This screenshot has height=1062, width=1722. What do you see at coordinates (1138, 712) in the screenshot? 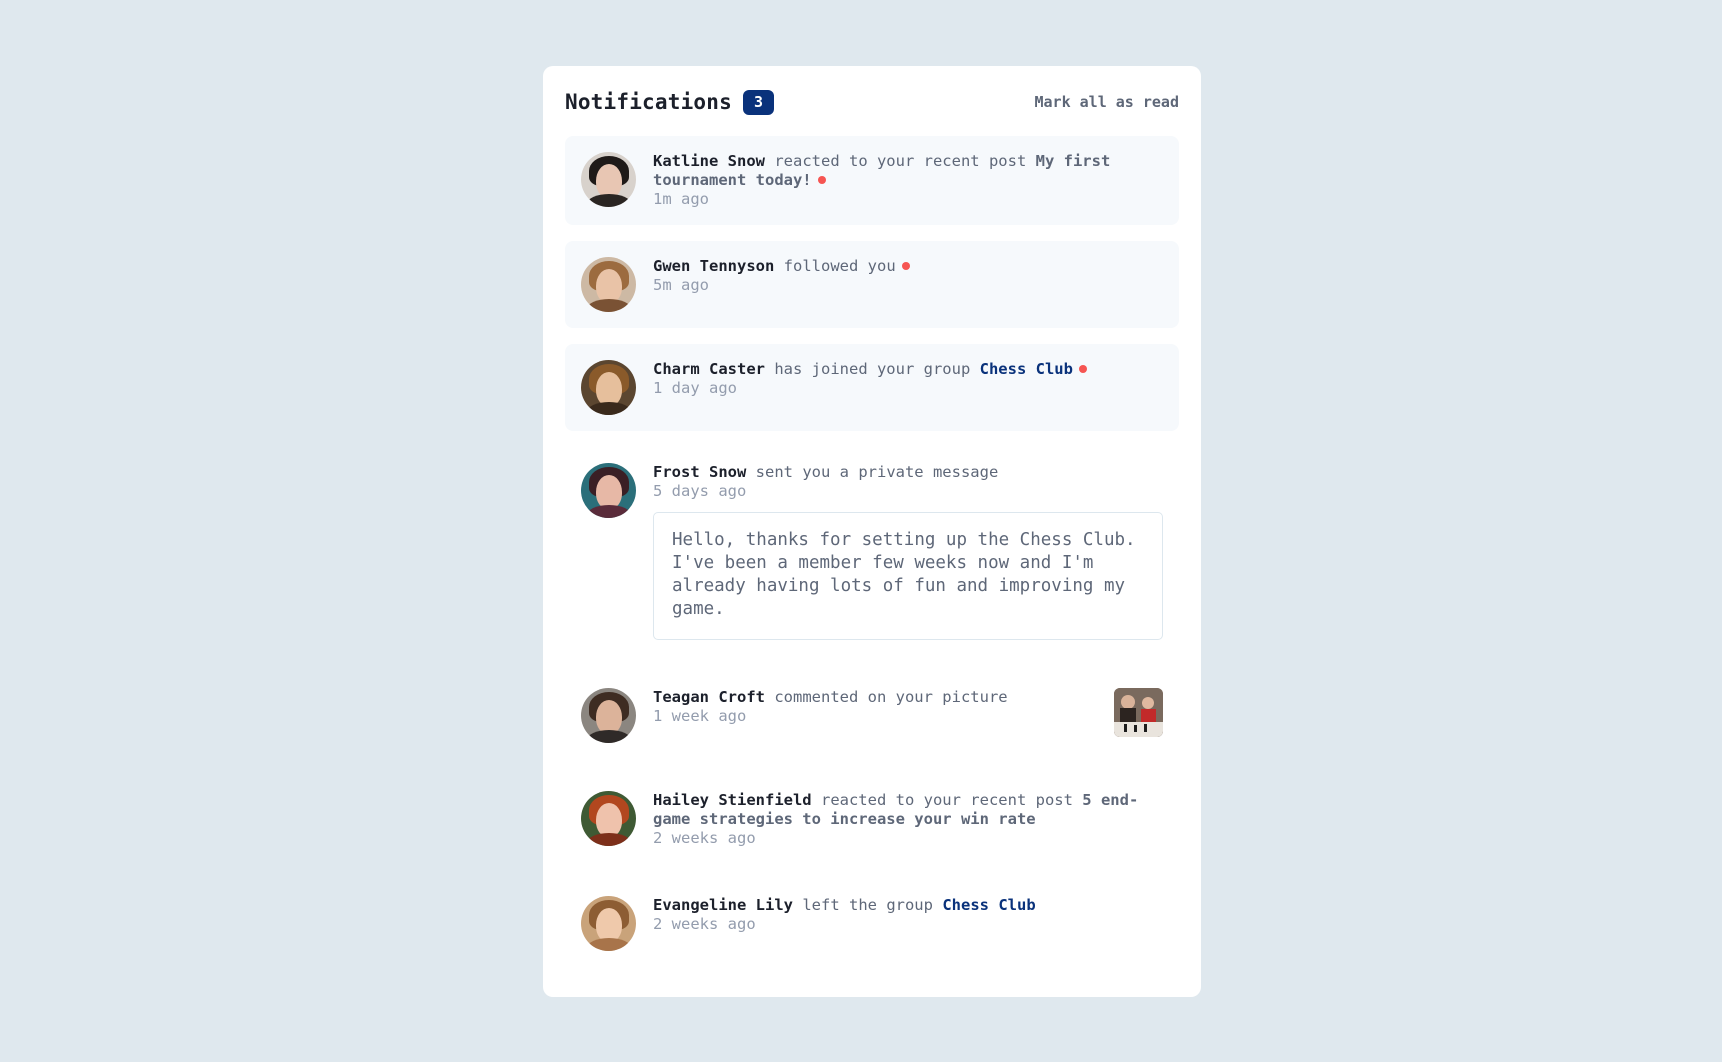
I see `commented-picture-thumbnail` at bounding box center [1138, 712].